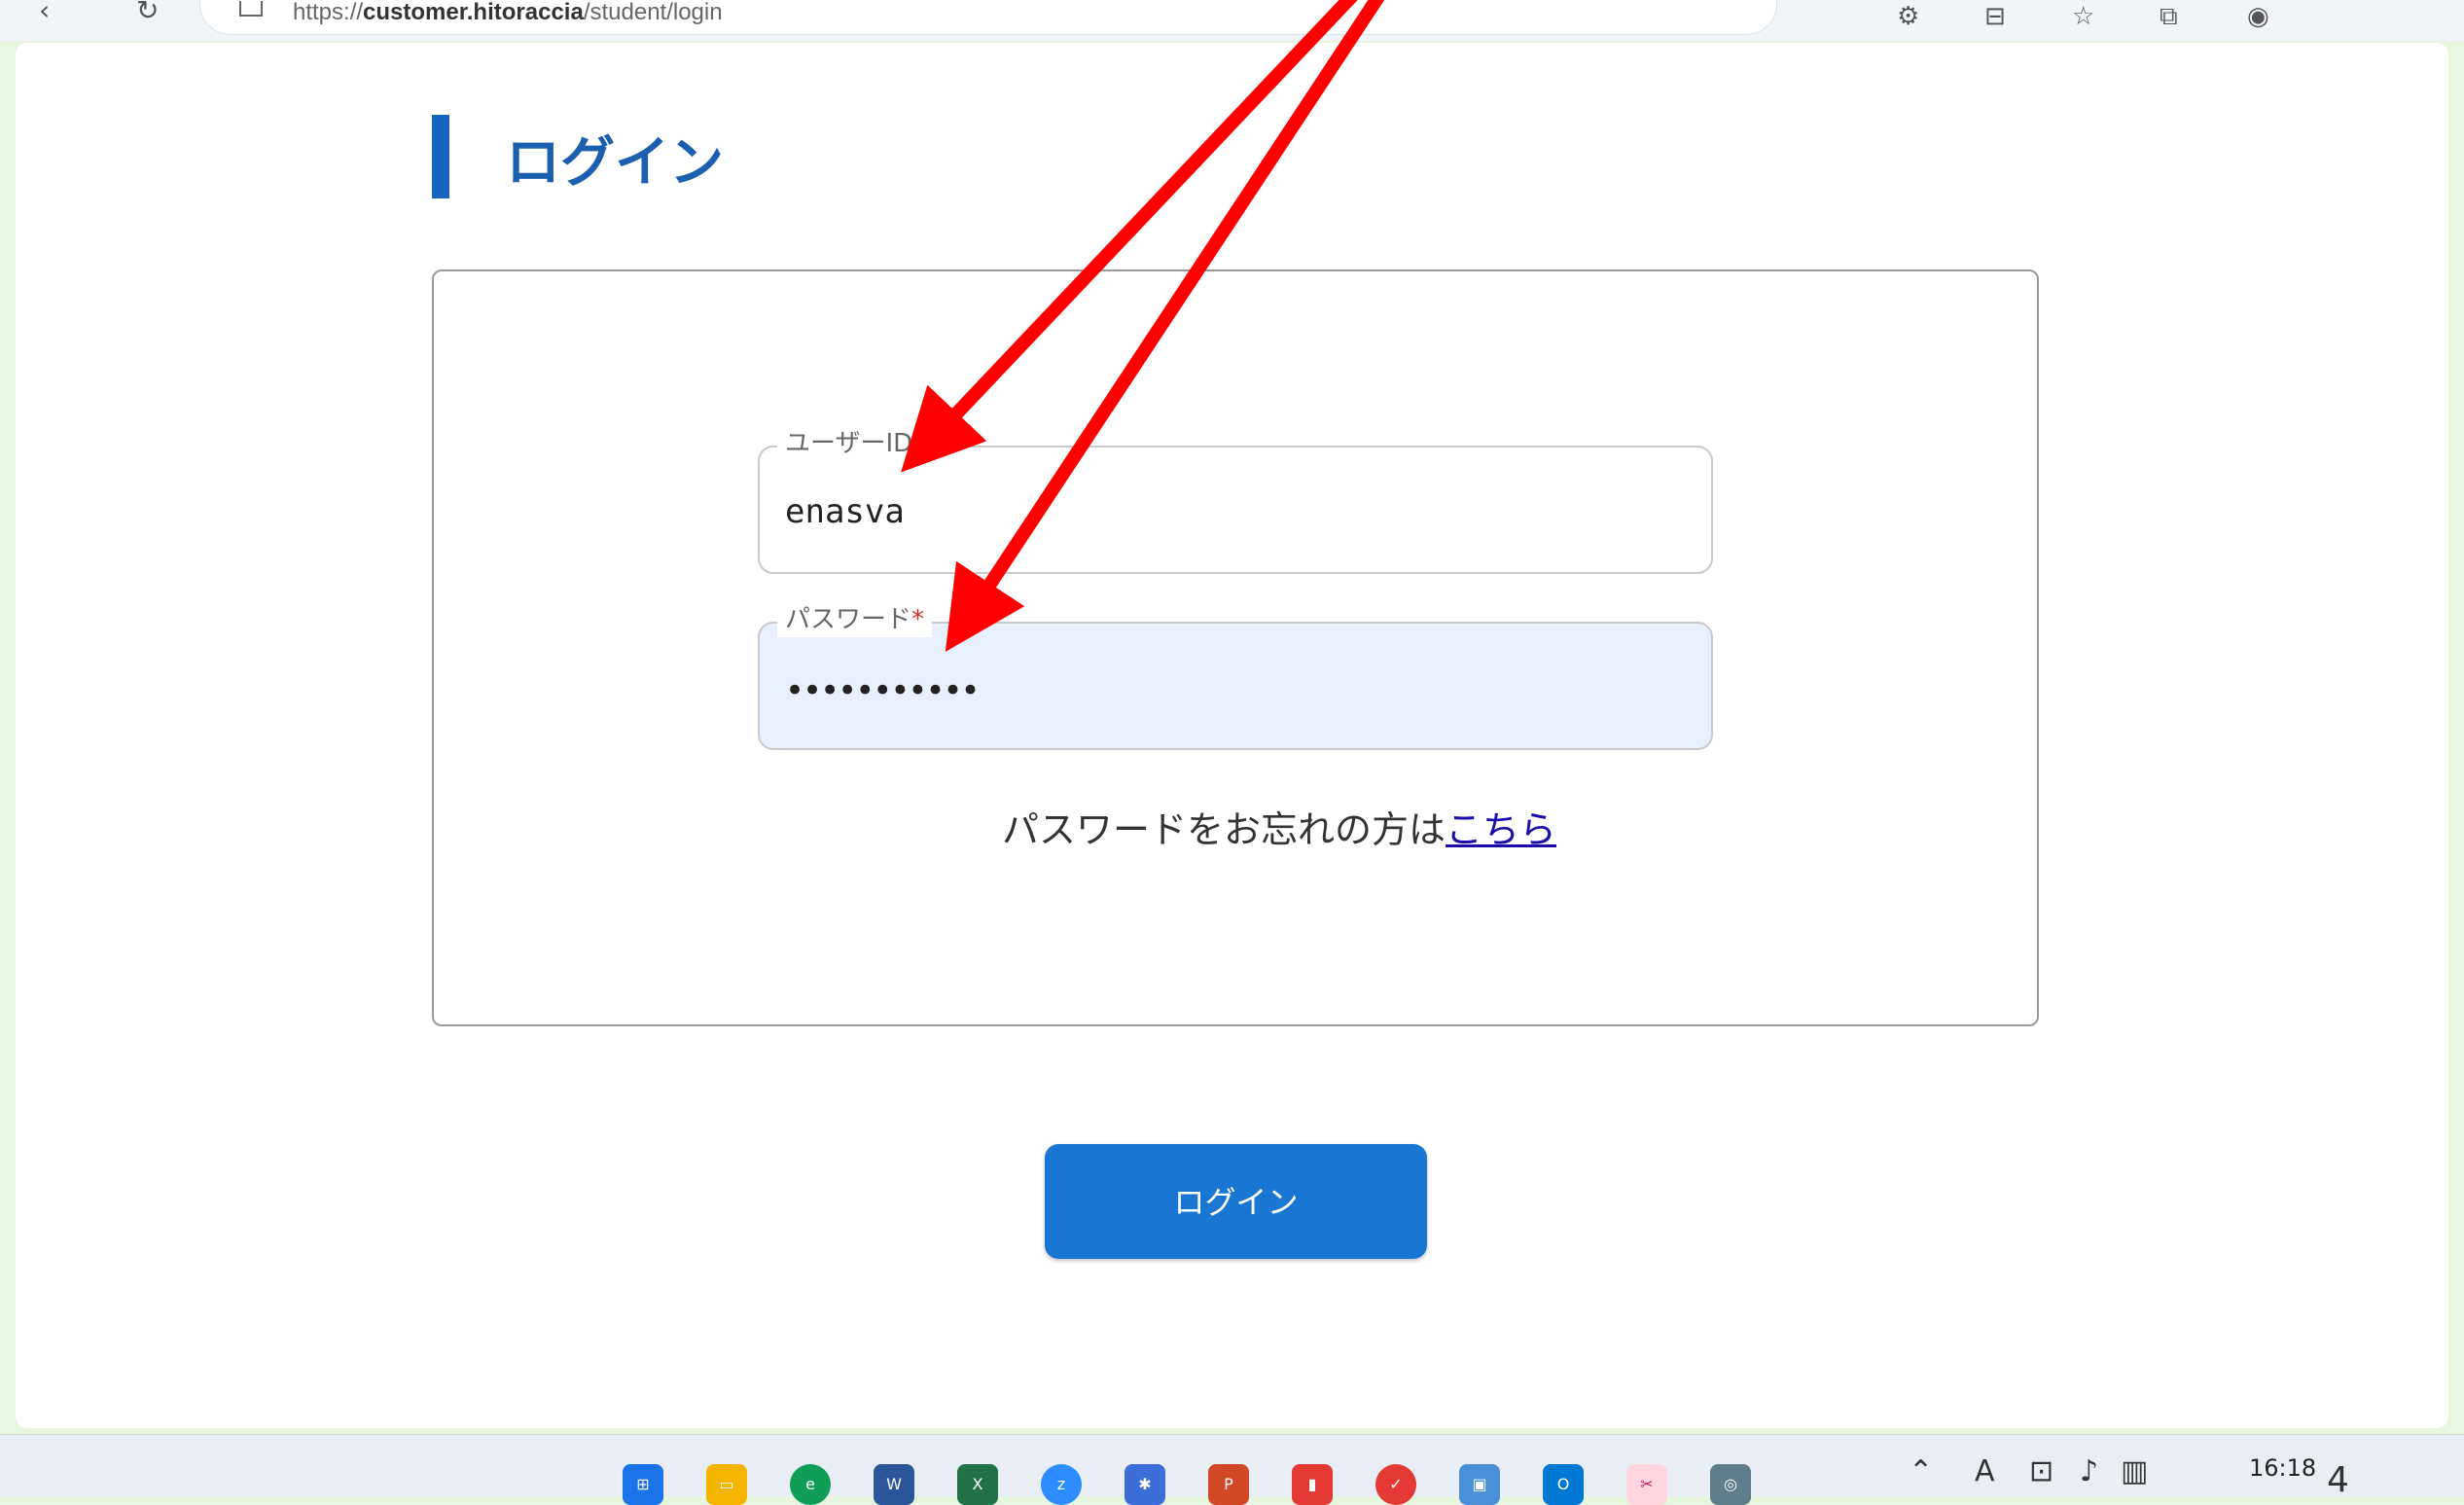 This screenshot has height=1505, width=2464. What do you see at coordinates (1995, 16) in the screenshot?
I see `split-screen-icon: ⊟` at bounding box center [1995, 16].